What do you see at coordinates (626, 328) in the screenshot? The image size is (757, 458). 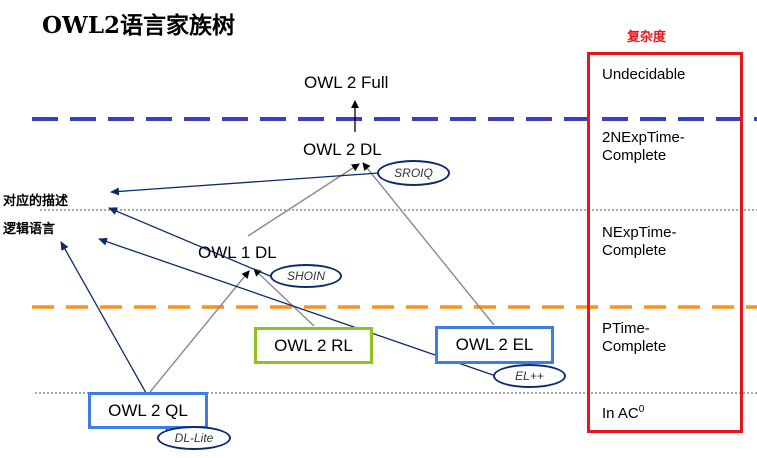 I see `complexity-level-text: PTime-` at bounding box center [626, 328].